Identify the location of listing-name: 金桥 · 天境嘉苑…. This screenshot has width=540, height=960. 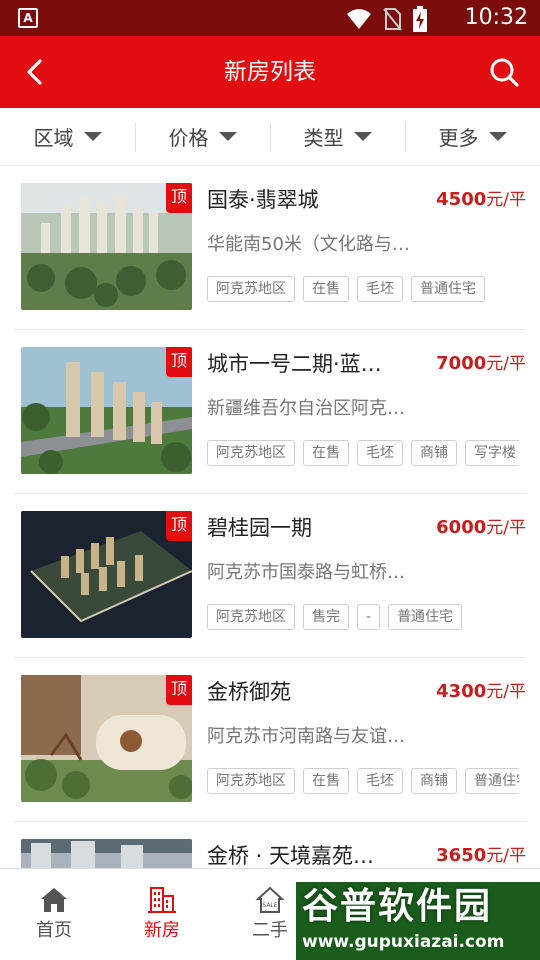
(291, 856).